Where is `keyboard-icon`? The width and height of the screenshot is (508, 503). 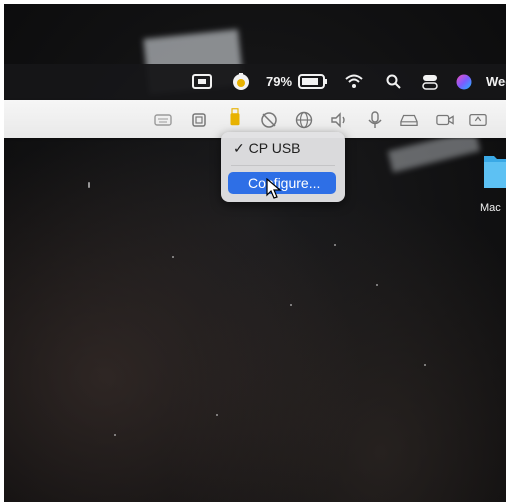 keyboard-icon is located at coordinates (163, 120).